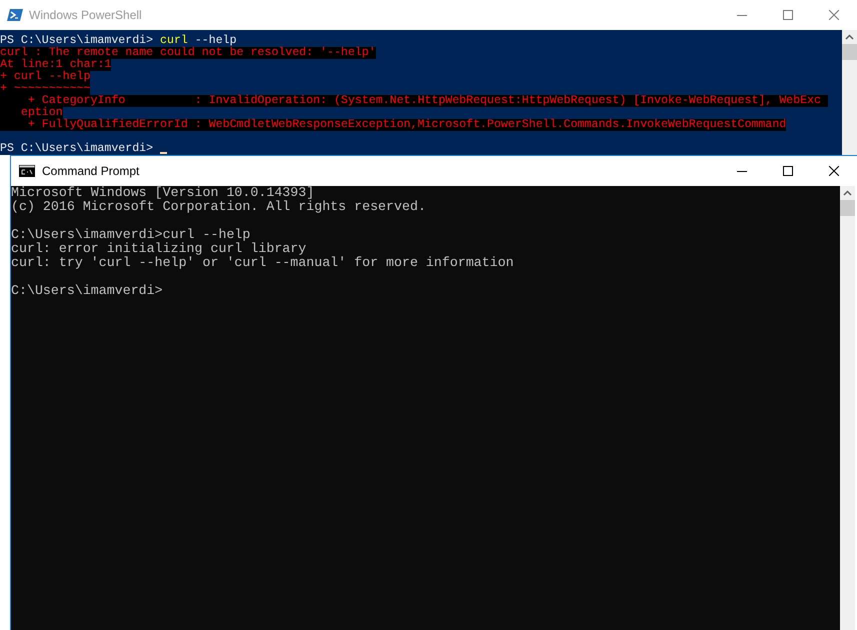  Describe the element at coordinates (91, 171) in the screenshot. I see `window-title: Command Prompt` at that location.